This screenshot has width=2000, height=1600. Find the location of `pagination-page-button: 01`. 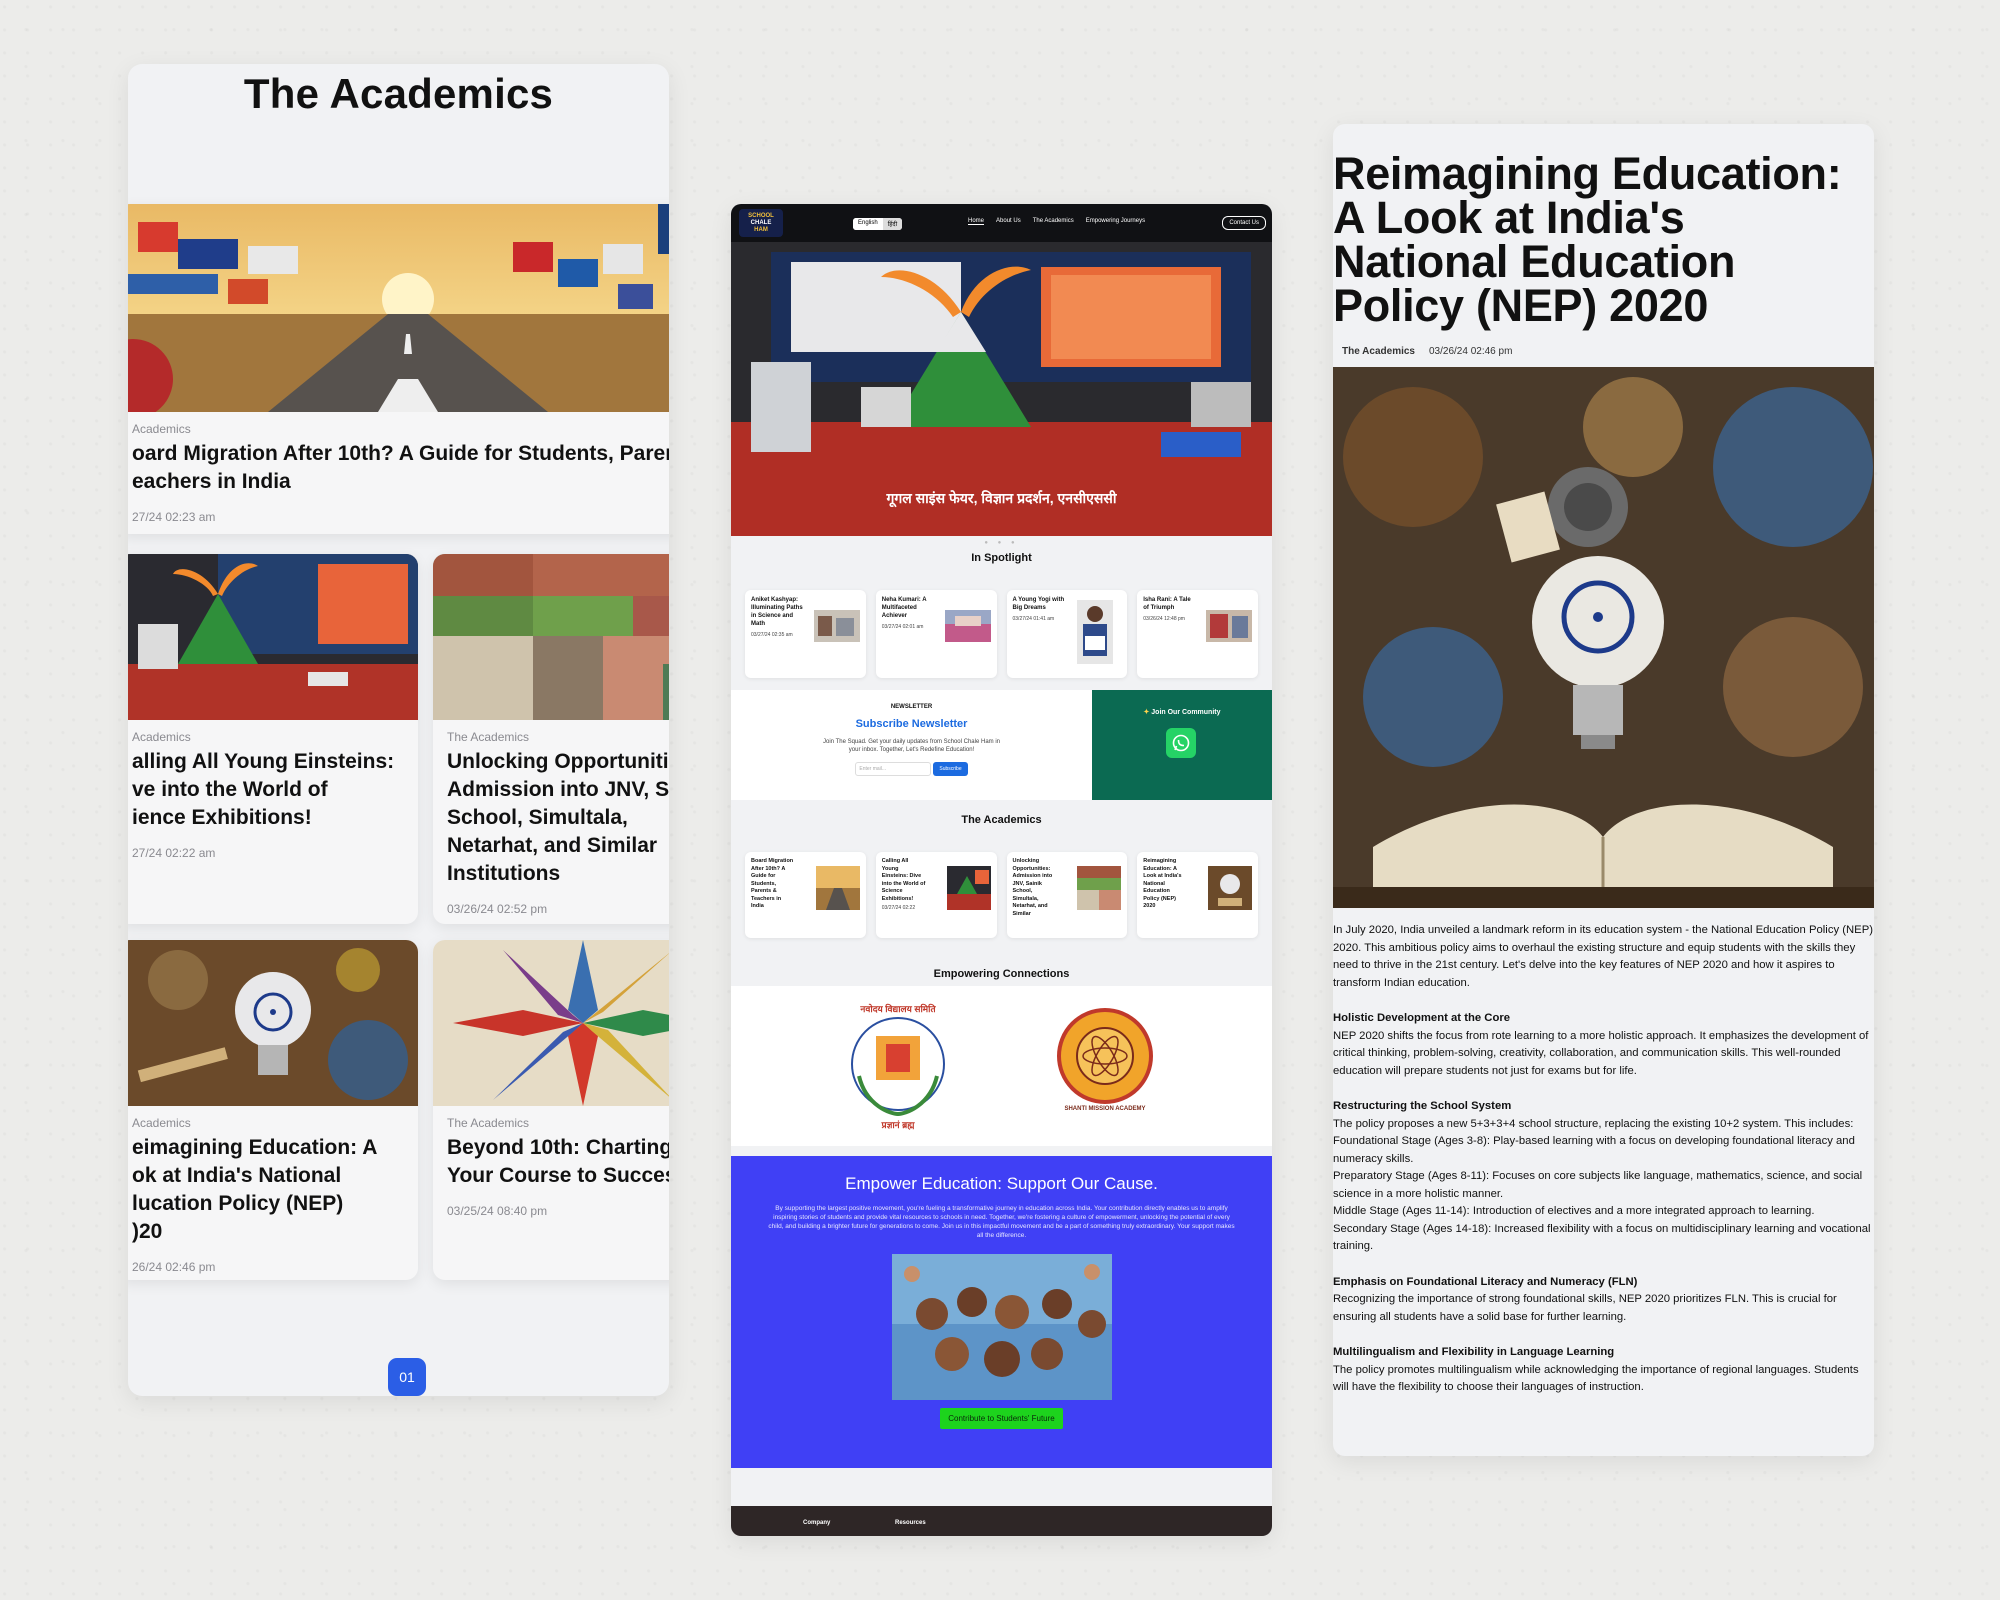

pagination-page-button: 01 is located at coordinates (407, 1377).